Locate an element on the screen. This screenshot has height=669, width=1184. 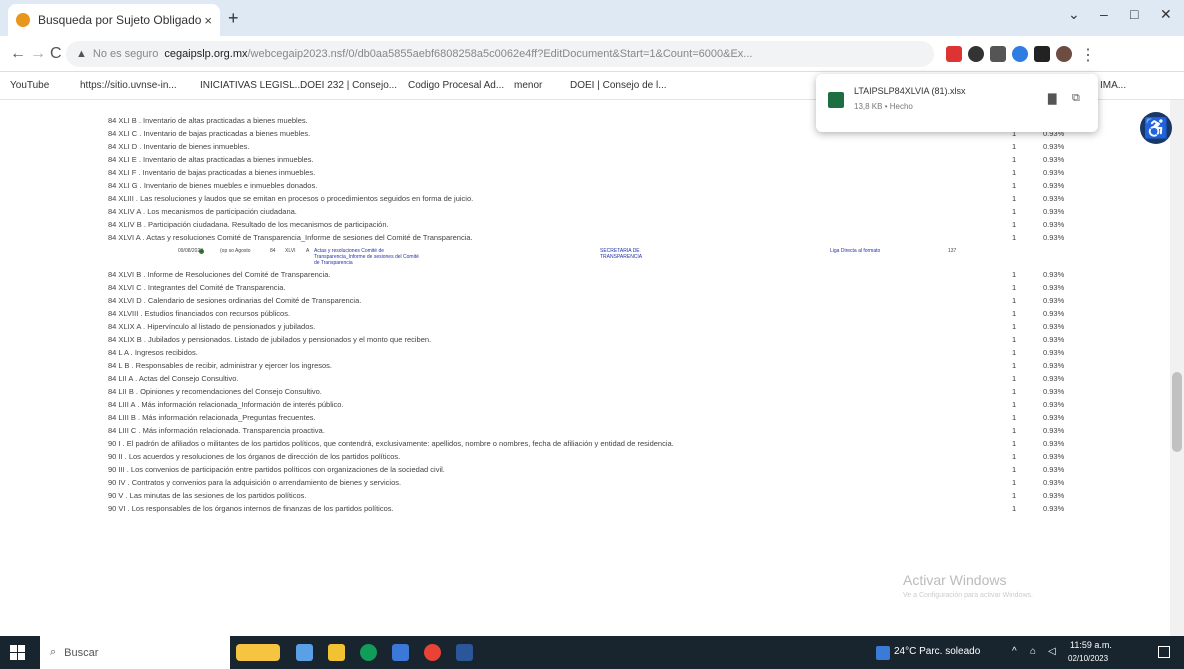
download-icon is located at coordinates (1020, 54).